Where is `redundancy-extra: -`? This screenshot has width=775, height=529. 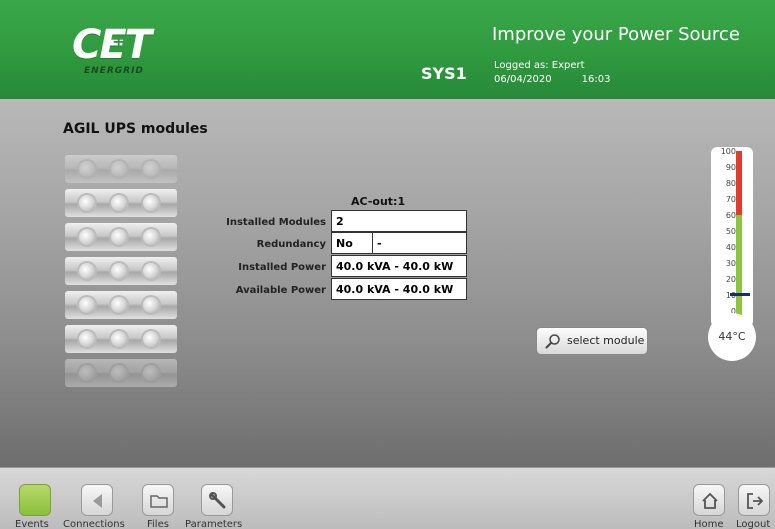
redundancy-extra: - is located at coordinates (419, 243).